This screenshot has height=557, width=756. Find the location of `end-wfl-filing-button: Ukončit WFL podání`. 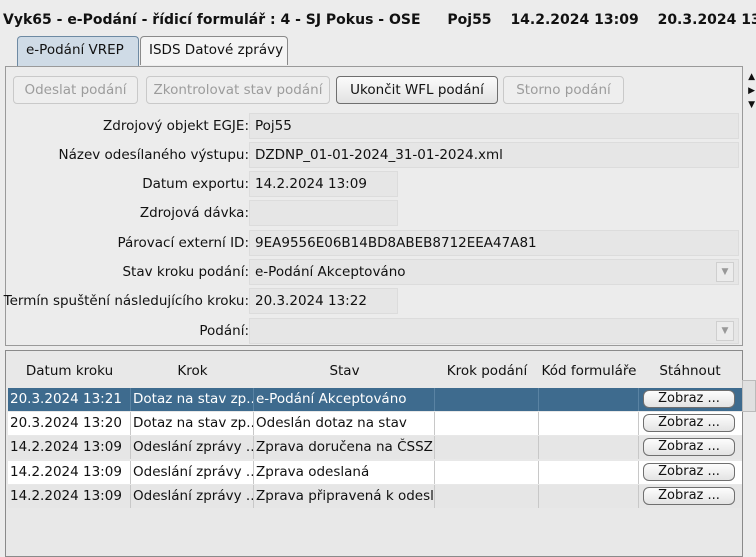

end-wfl-filing-button: Ukončit WFL podání is located at coordinates (417, 90).